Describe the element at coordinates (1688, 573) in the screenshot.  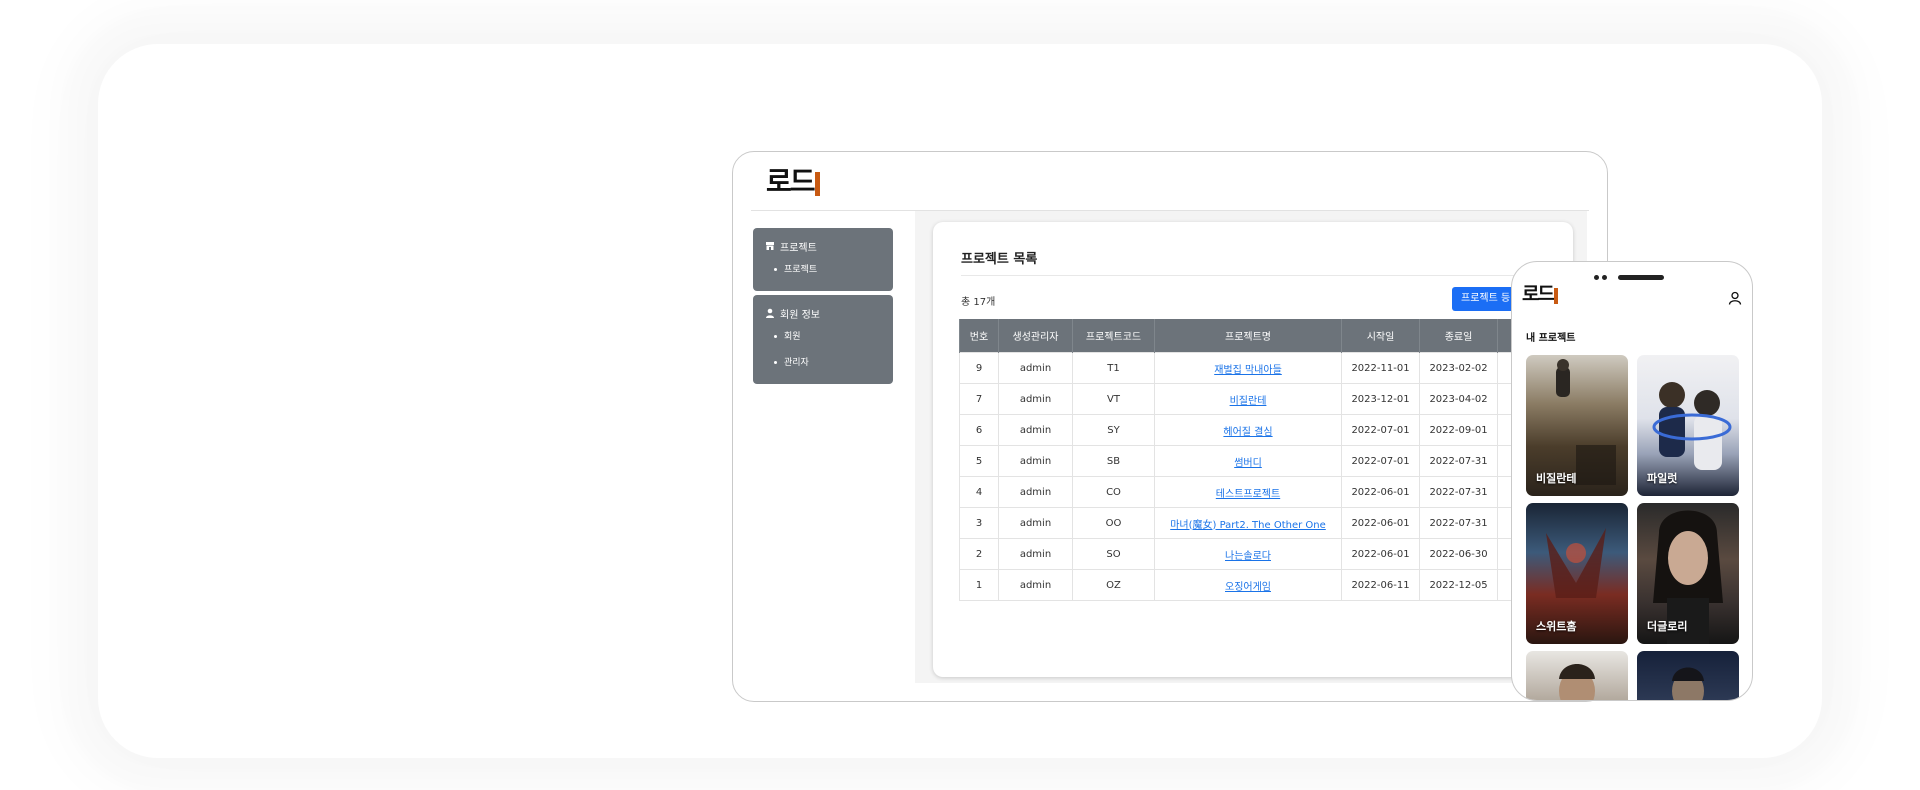
I see `poster-card: 더글로리` at that location.